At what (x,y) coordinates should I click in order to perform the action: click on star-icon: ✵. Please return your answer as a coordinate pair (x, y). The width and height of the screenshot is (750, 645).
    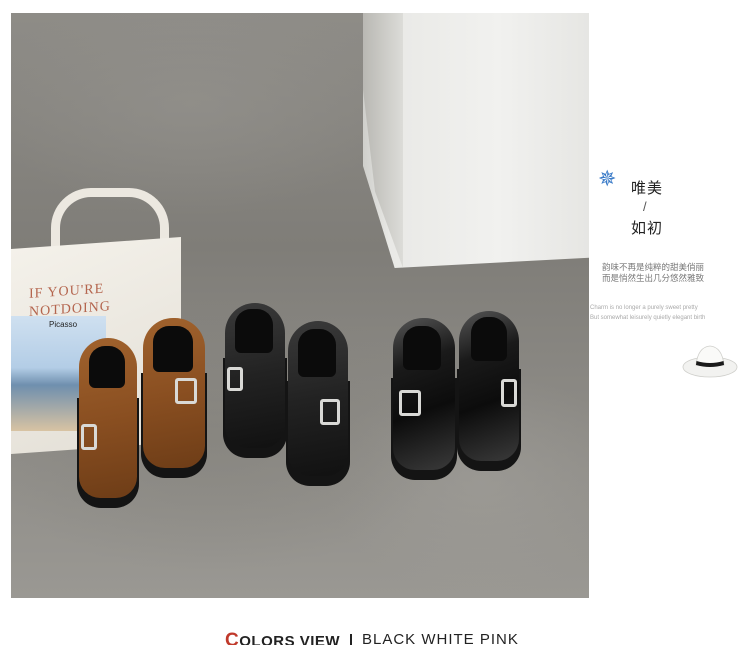
    Looking at the image, I should click on (607, 178).